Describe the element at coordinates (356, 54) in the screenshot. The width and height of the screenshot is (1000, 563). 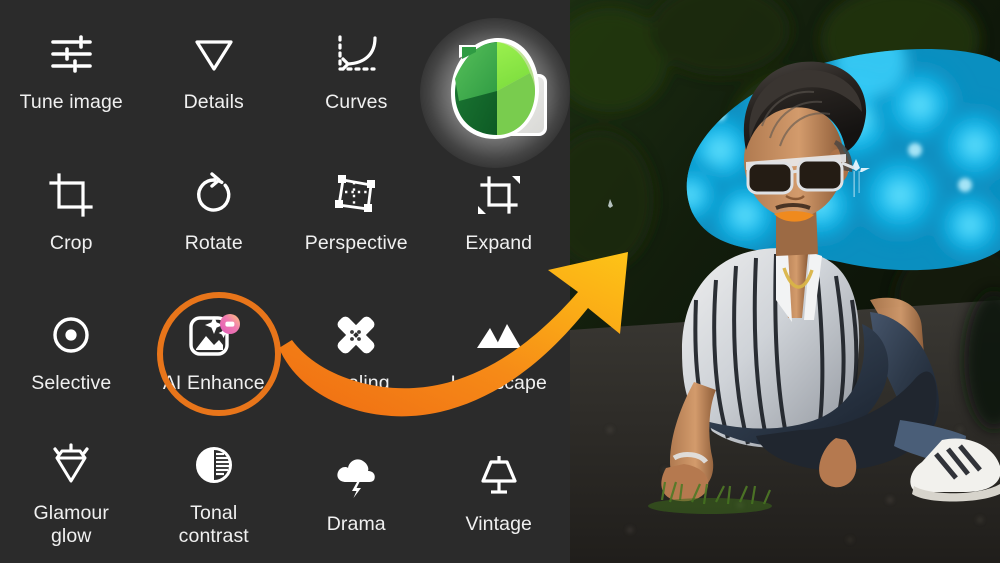
I see `curves-icon` at that location.